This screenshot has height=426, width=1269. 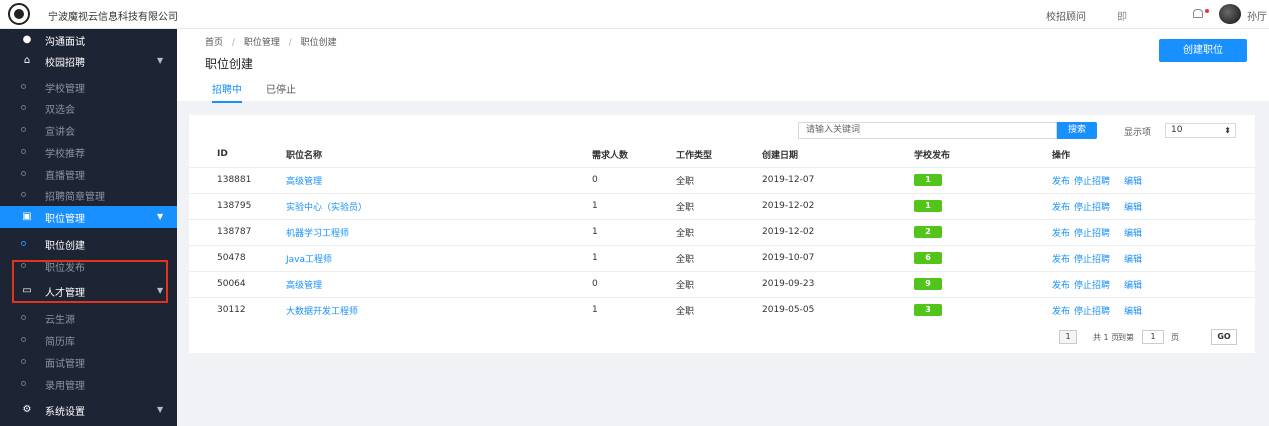 I want to click on chevron-down-icon: ▼, so click(x=160, y=216).